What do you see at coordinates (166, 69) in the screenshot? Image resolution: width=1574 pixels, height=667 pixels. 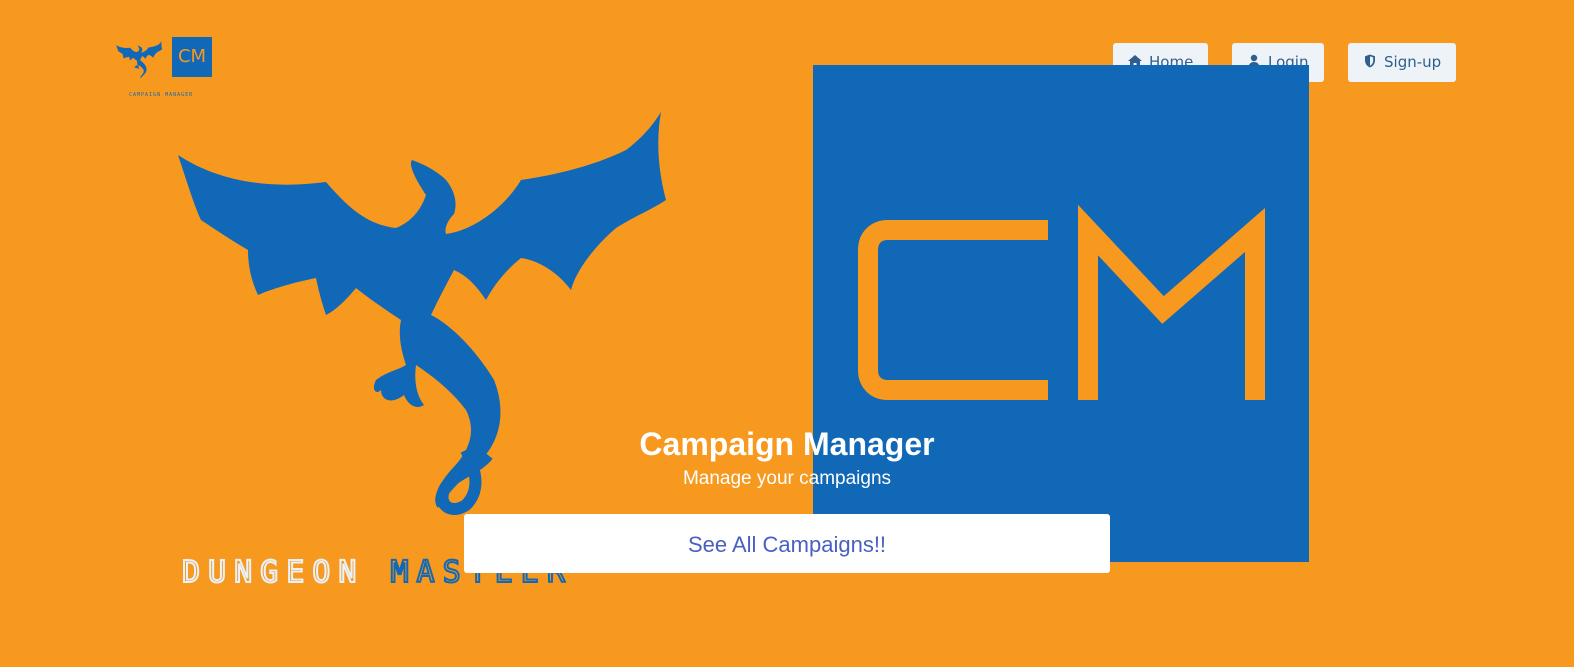 I see `site-logo: CM CAMPAIGN MANAGER` at bounding box center [166, 69].